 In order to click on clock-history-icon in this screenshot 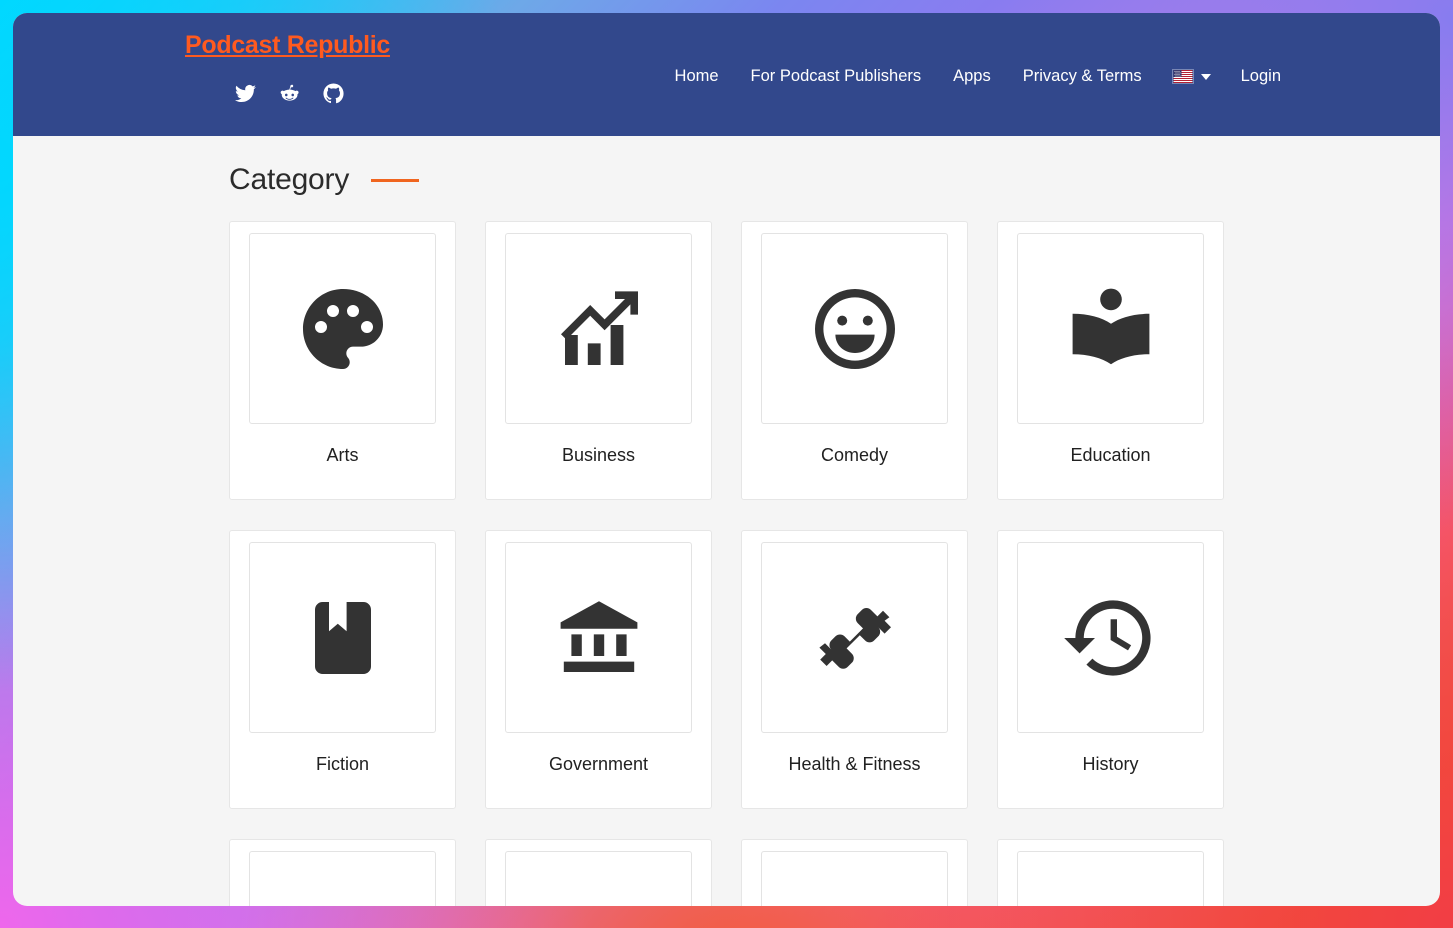, I will do `click(1107, 637)`.